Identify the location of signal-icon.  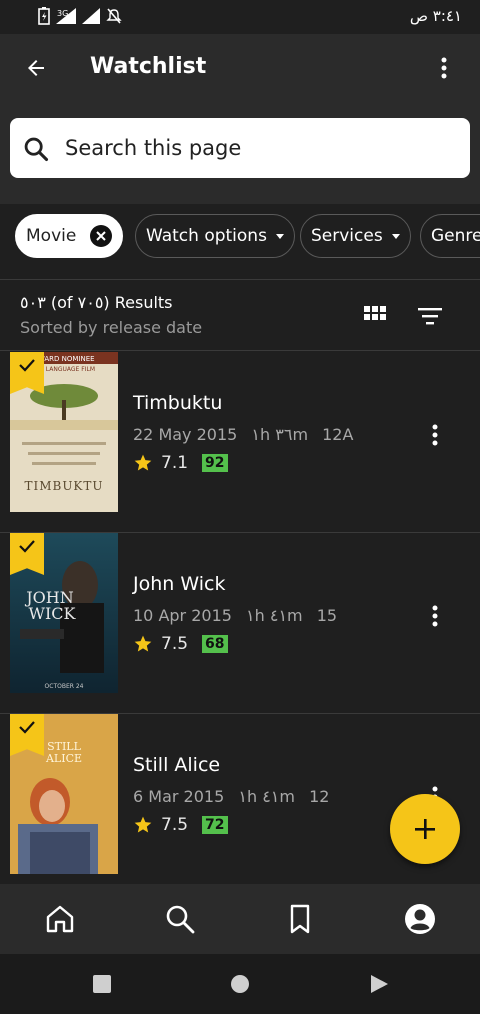
(91, 16).